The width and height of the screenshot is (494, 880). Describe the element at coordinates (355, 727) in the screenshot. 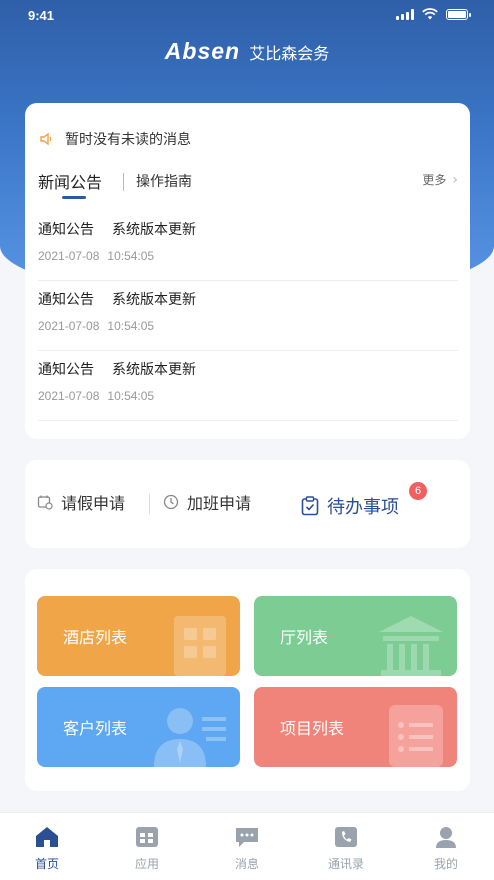

I see `project-list-tile: 项目列表` at that location.